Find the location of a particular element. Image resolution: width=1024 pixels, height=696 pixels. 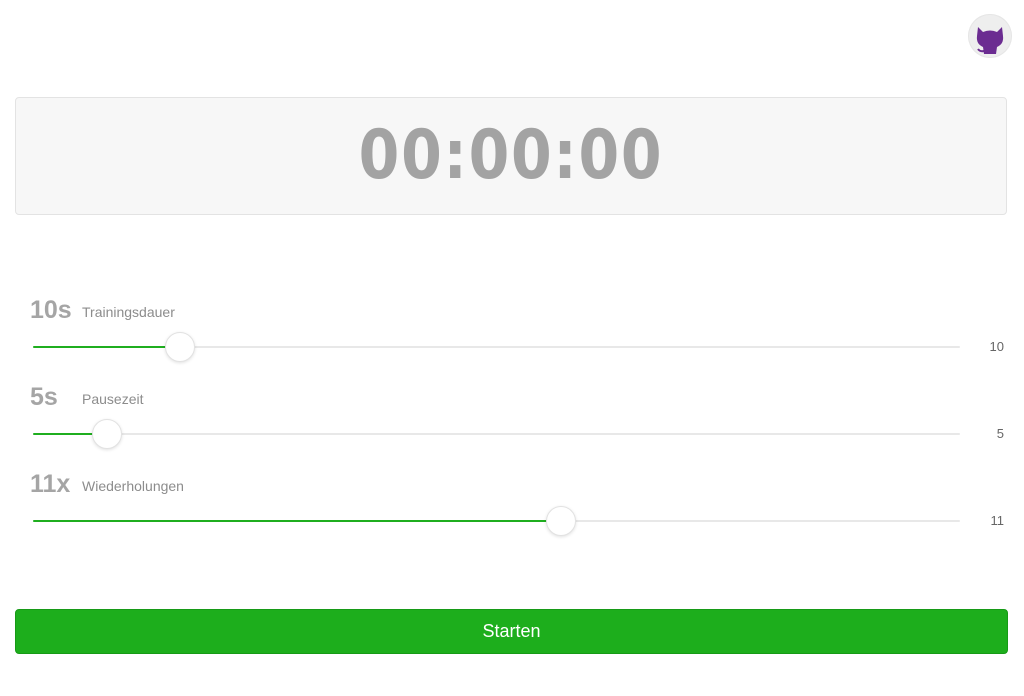

pause-time-value: 5s is located at coordinates (44, 397).